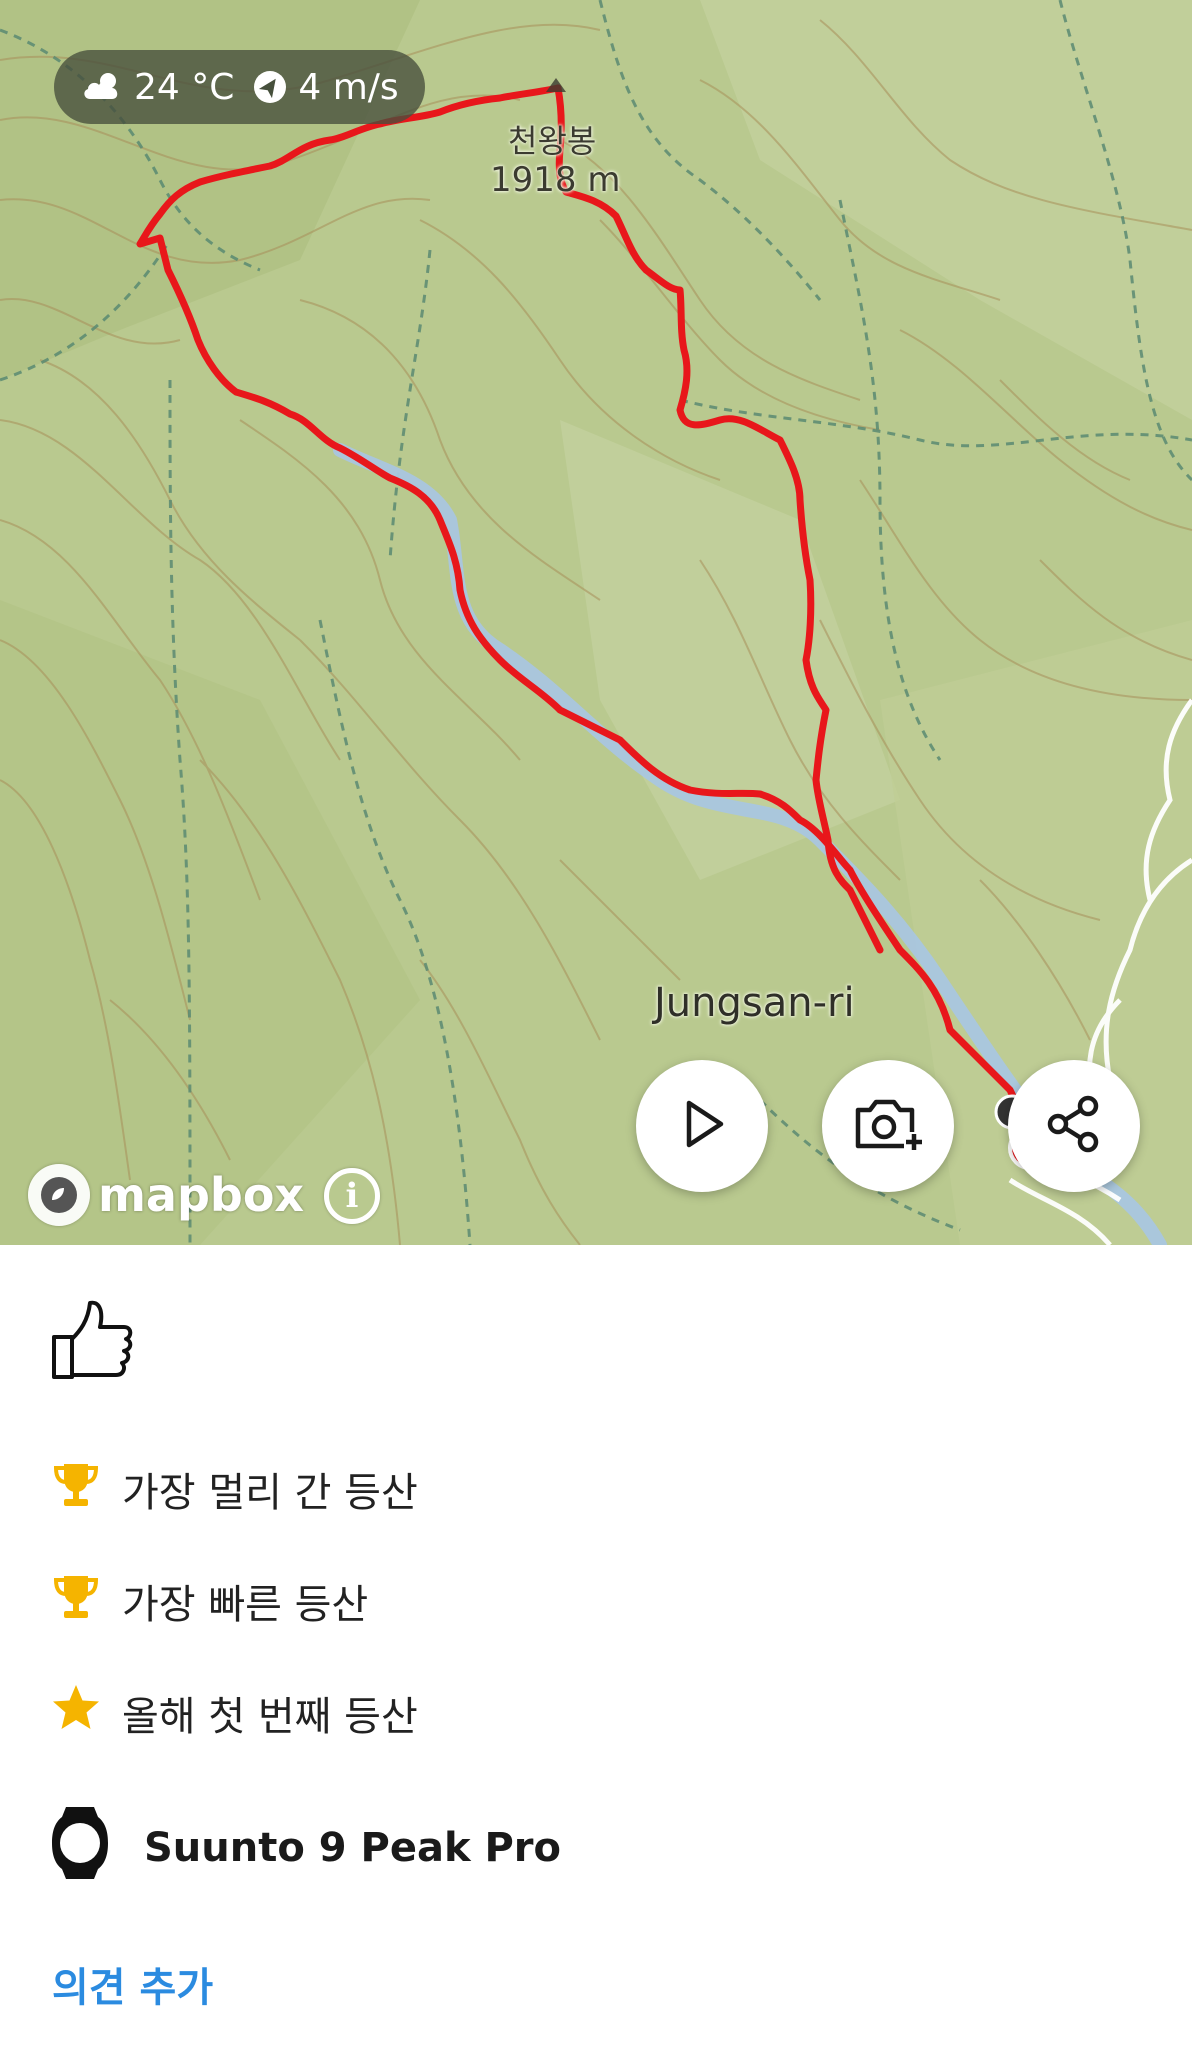  I want to click on wind-direction-icon, so click(270, 87).